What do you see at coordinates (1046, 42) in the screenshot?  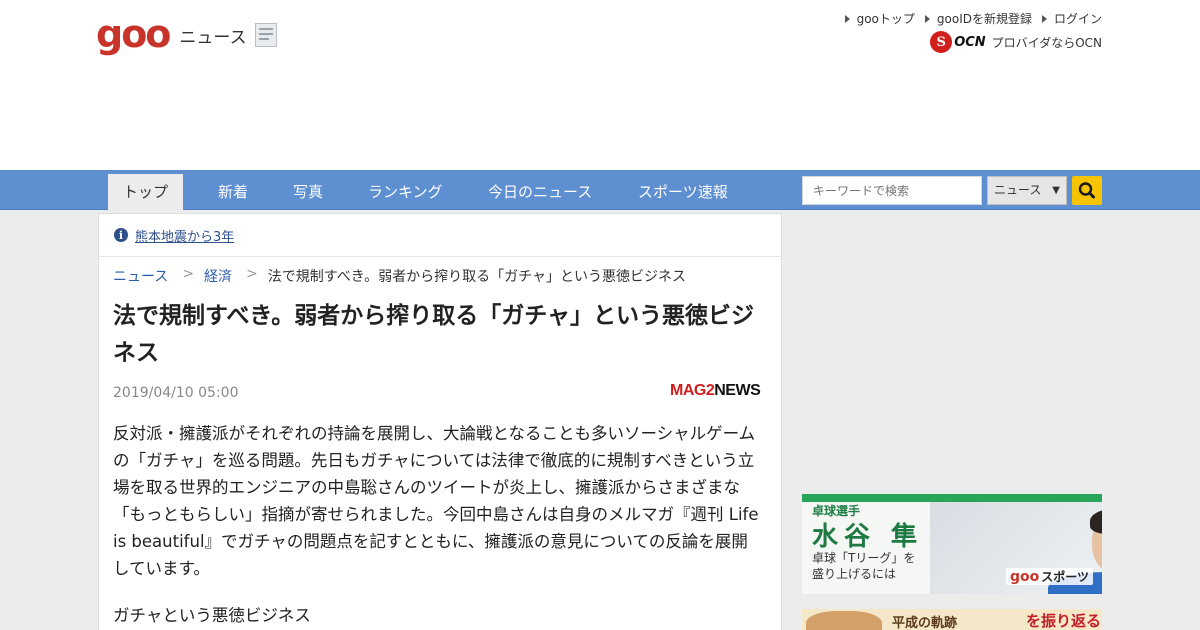 I see `ocn-promo-text: プロバイダならOCN` at bounding box center [1046, 42].